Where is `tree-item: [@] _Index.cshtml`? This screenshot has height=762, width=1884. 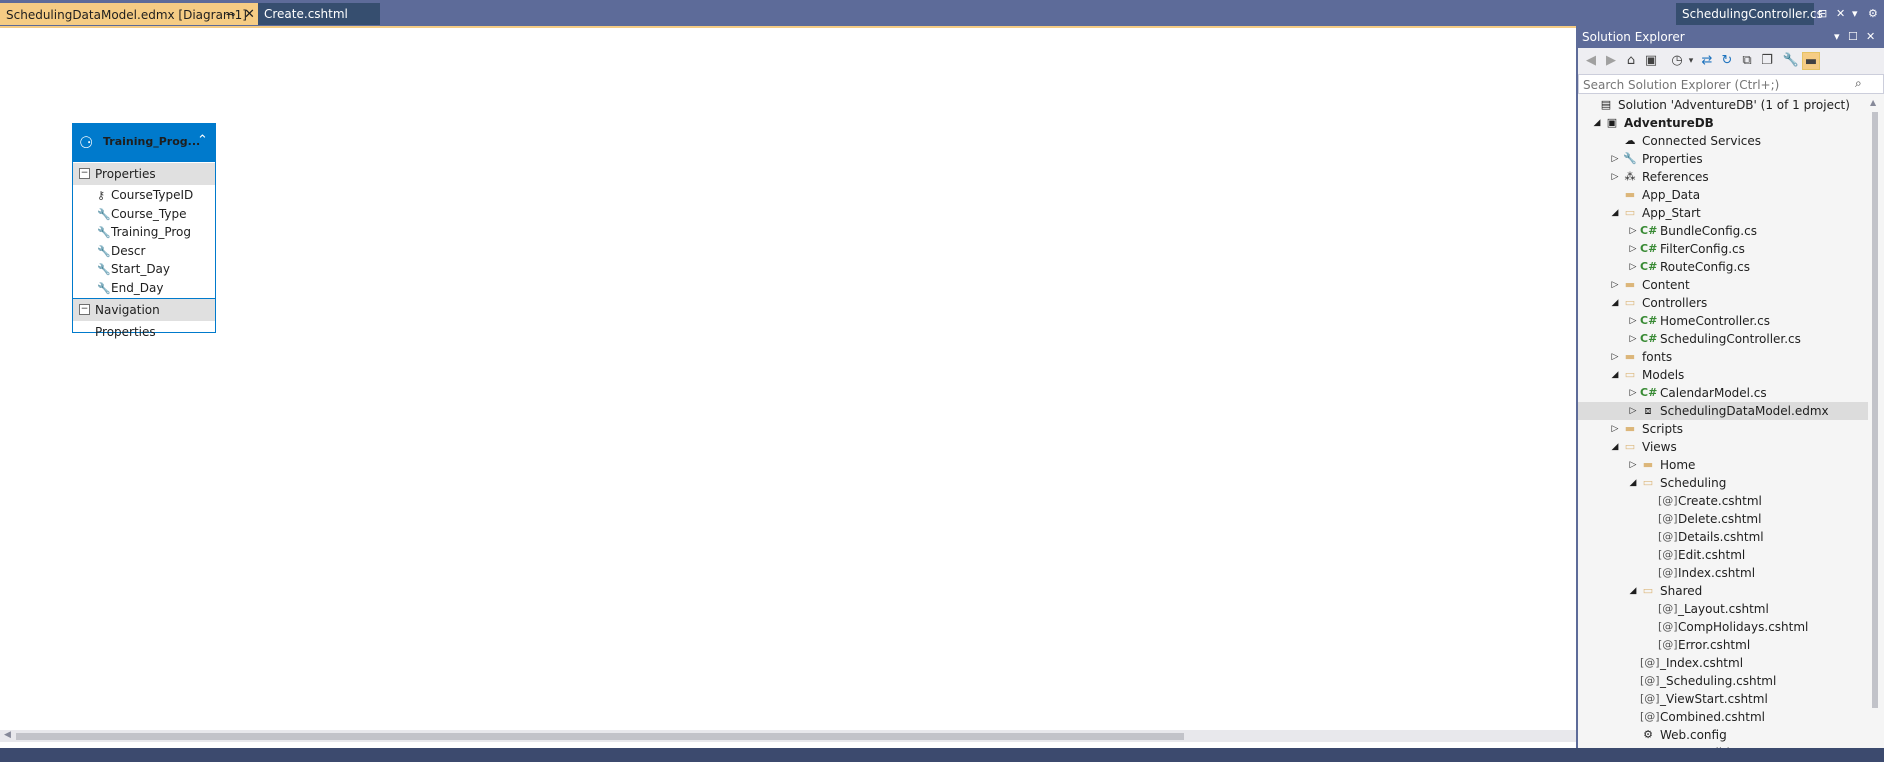
tree-item: [@] _Index.cshtml is located at coordinates (1723, 663).